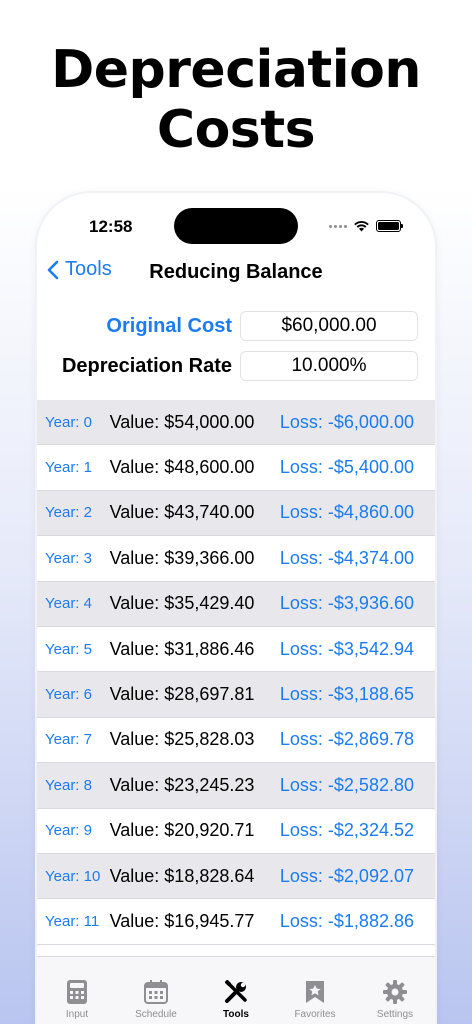  Describe the element at coordinates (77, 992) in the screenshot. I see `calculator-icon` at that location.